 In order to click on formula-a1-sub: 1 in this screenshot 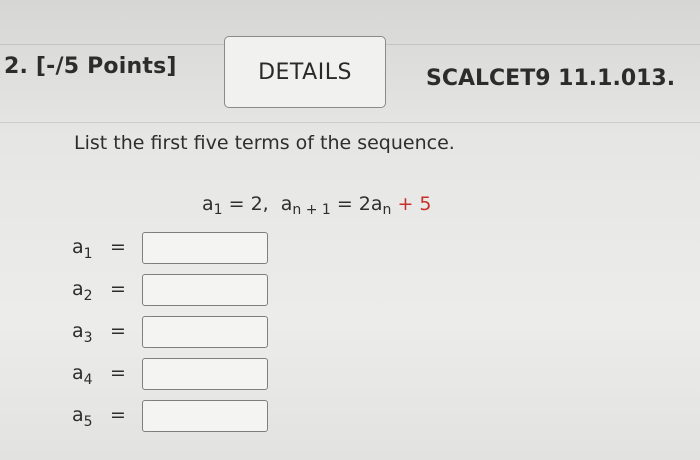, I will do `click(218, 210)`.